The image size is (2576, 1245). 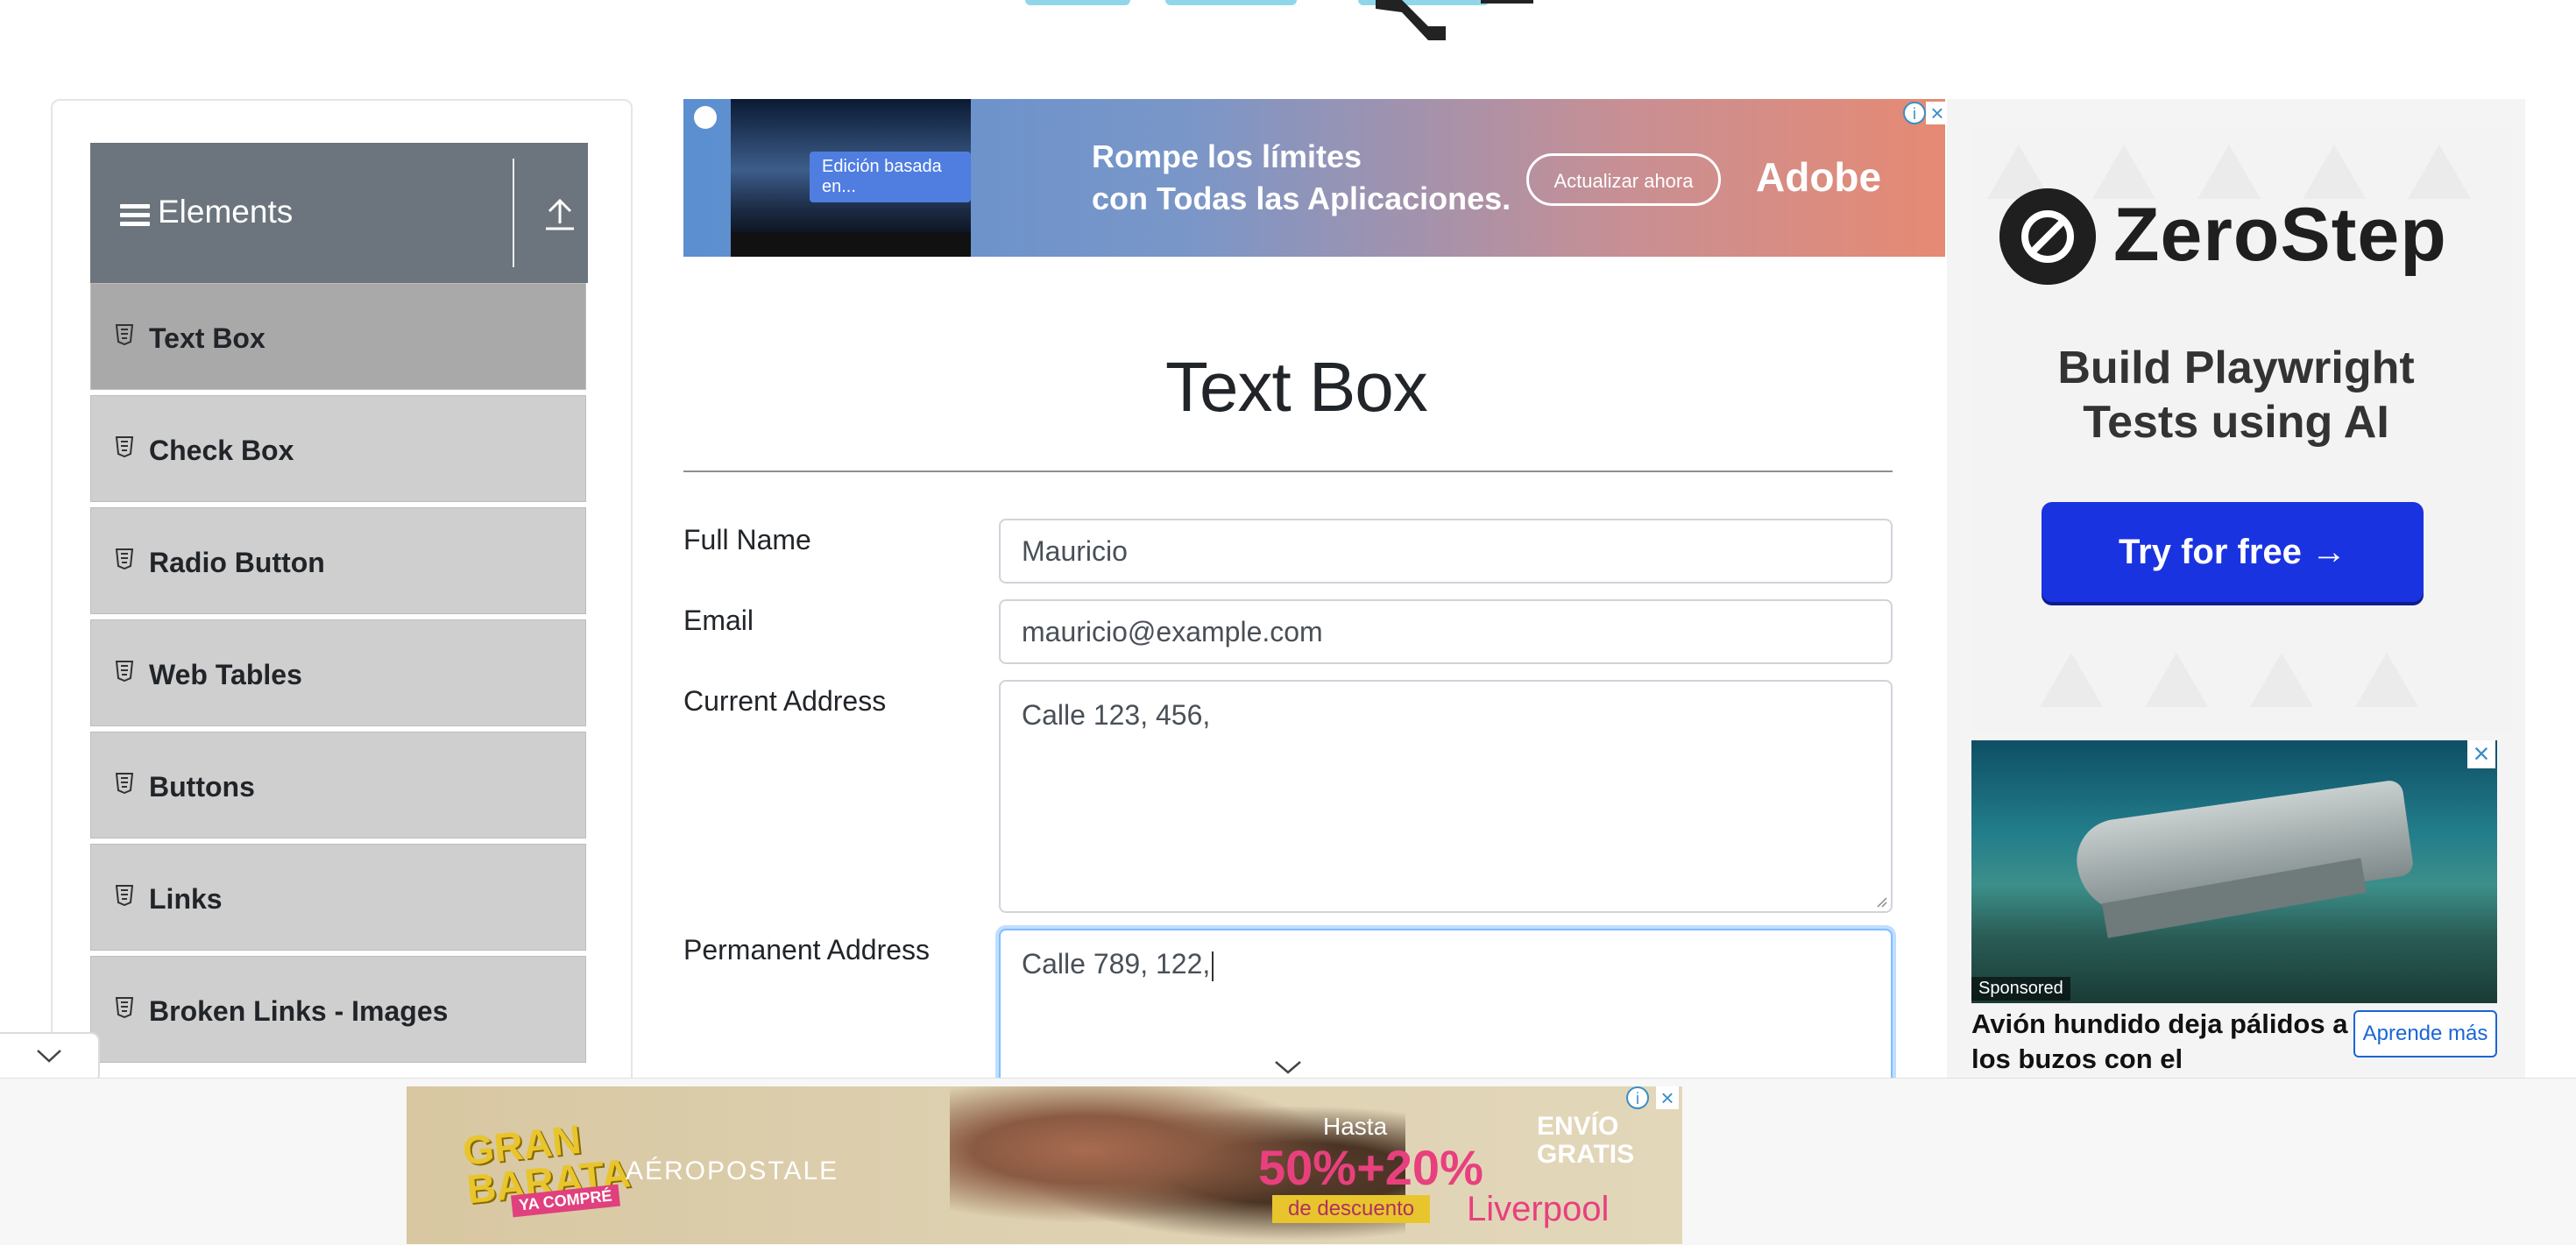 I want to click on current-address-label: Current Address, so click(x=785, y=701).